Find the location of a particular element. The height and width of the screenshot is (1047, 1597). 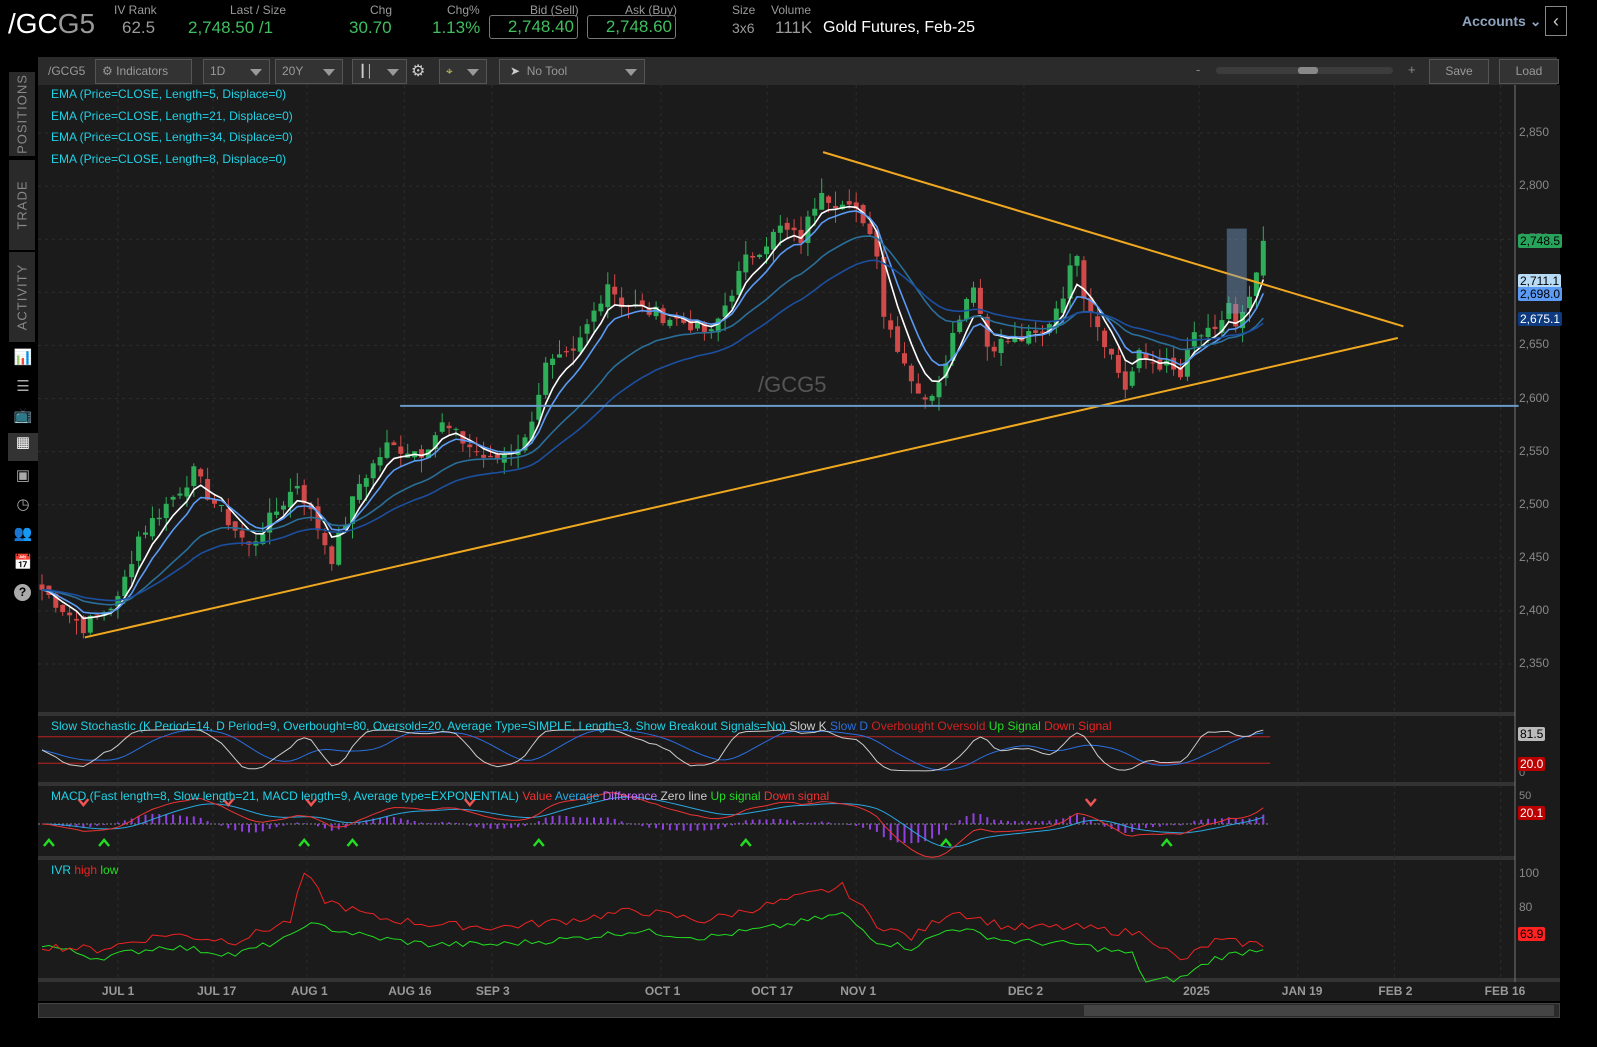

price-tag: 2,748.5 is located at coordinates (1540, 240).